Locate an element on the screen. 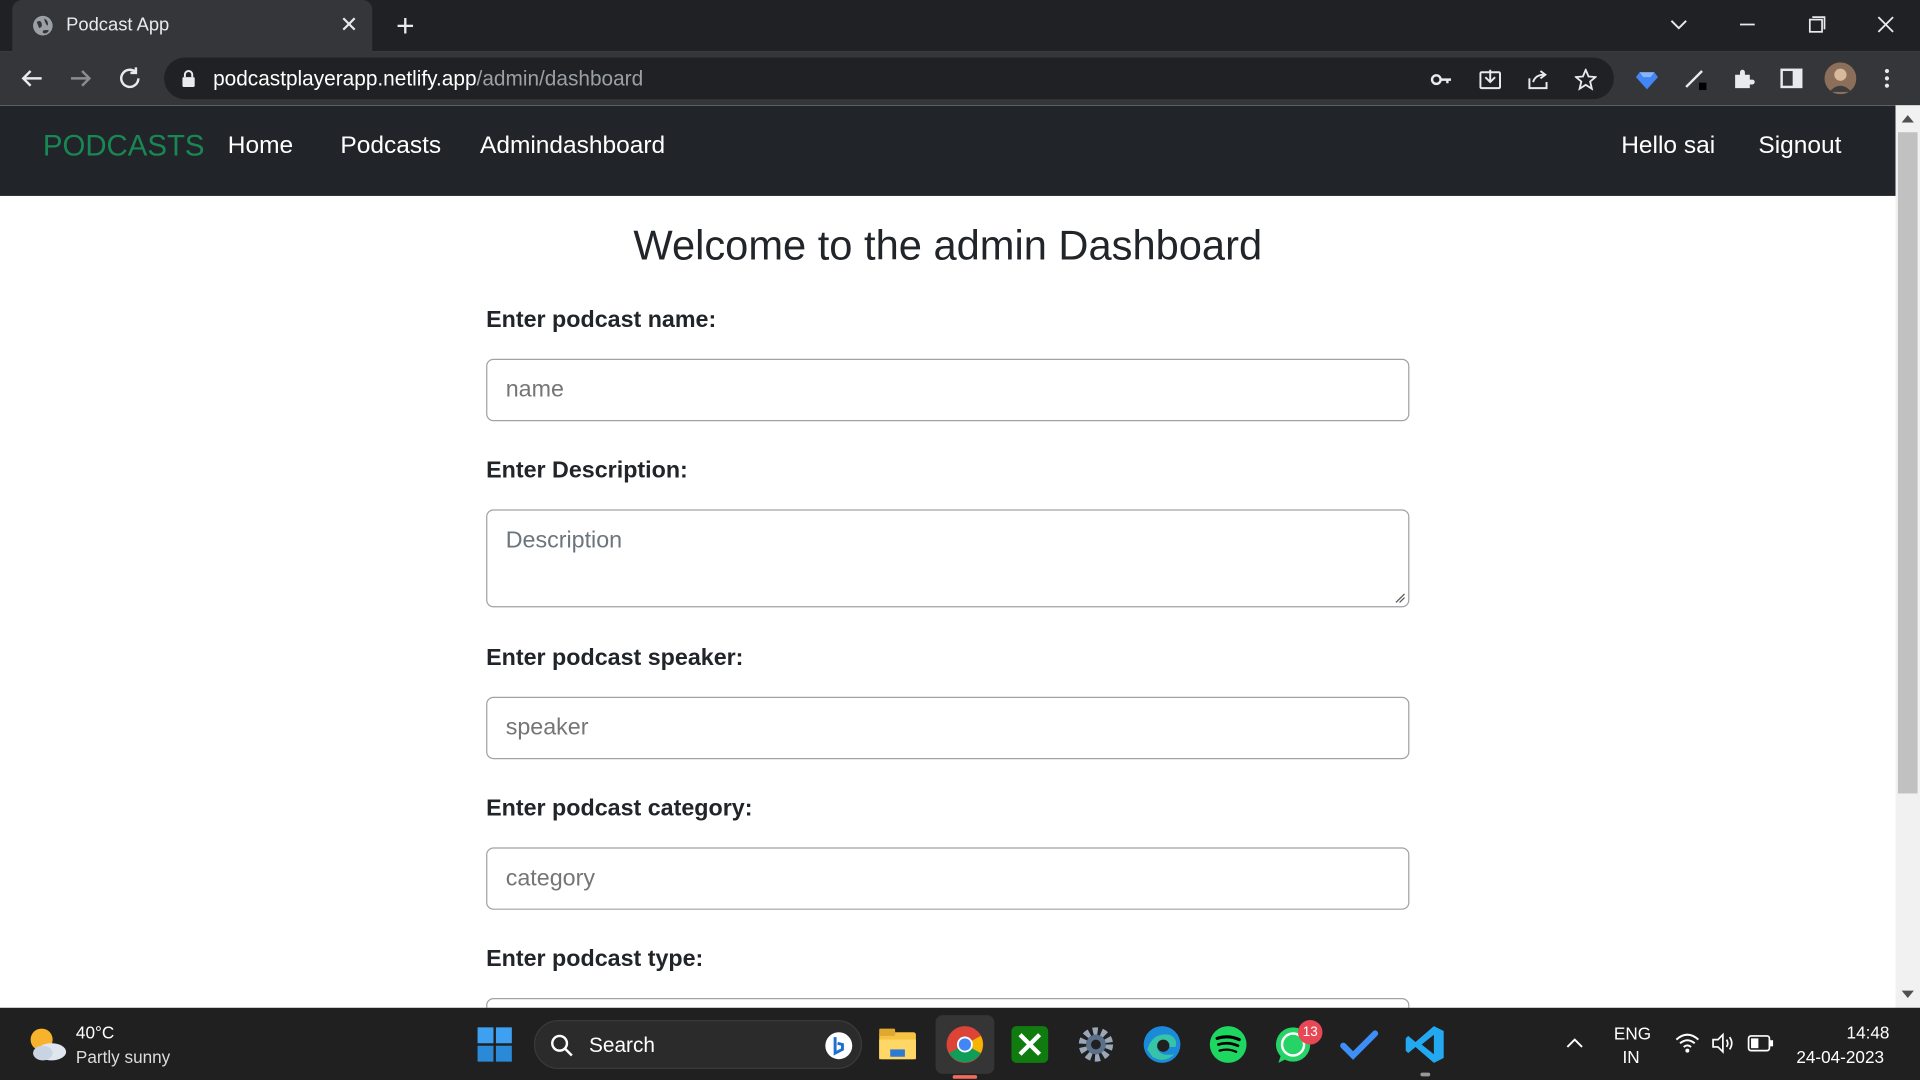 This screenshot has height=1080, width=1920. active-app-indicator is located at coordinates (965, 1077).